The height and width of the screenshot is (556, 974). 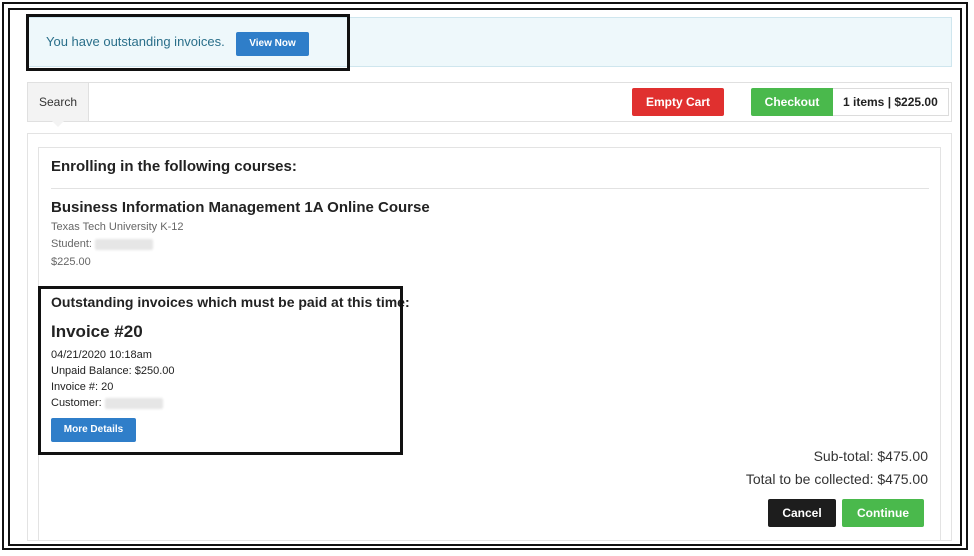 What do you see at coordinates (891, 102) in the screenshot?
I see `cart-summary: 1 items | $225.00` at bounding box center [891, 102].